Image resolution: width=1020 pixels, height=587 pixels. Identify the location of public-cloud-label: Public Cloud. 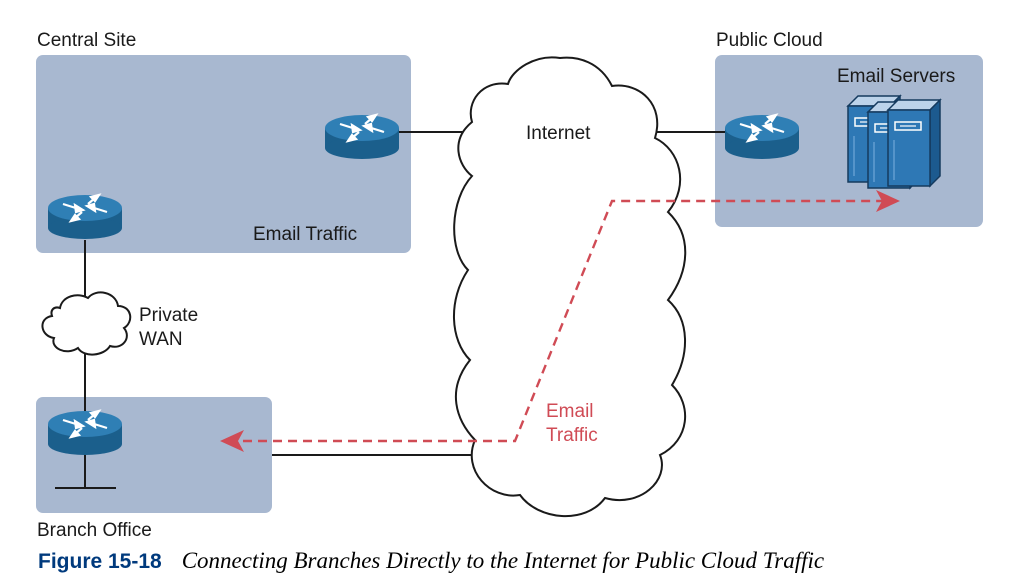
(769, 40).